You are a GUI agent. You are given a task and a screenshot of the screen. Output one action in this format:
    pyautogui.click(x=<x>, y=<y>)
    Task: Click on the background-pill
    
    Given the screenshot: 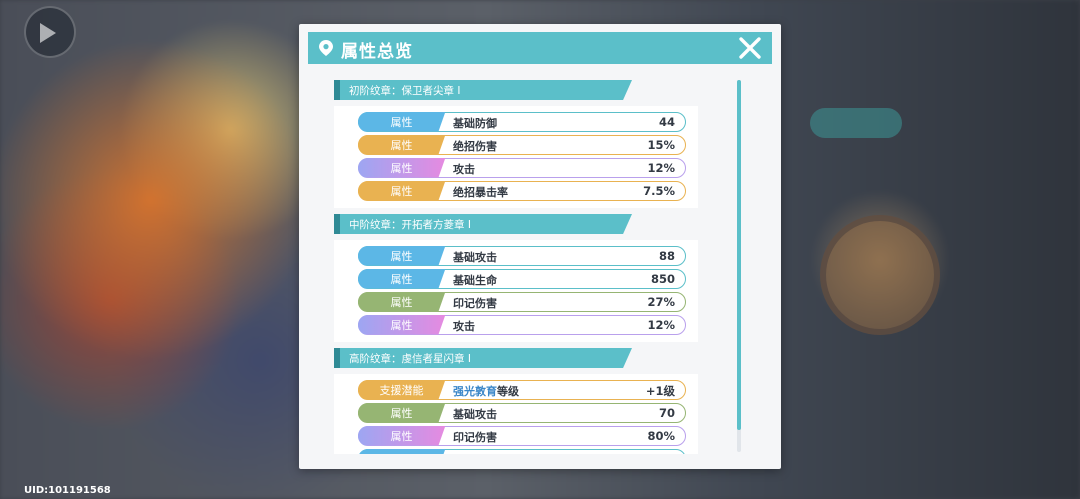 What is the action you would take?
    pyautogui.click(x=856, y=123)
    